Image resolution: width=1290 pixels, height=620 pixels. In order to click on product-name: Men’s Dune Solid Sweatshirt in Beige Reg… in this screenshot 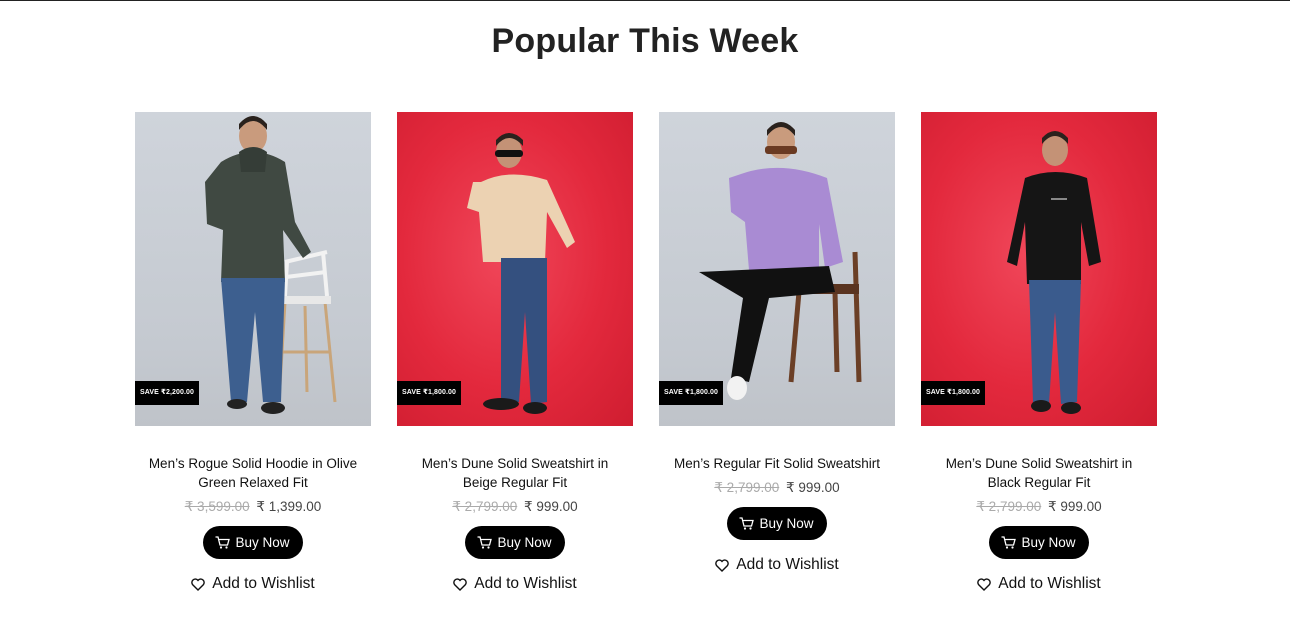, I will do `click(515, 473)`.